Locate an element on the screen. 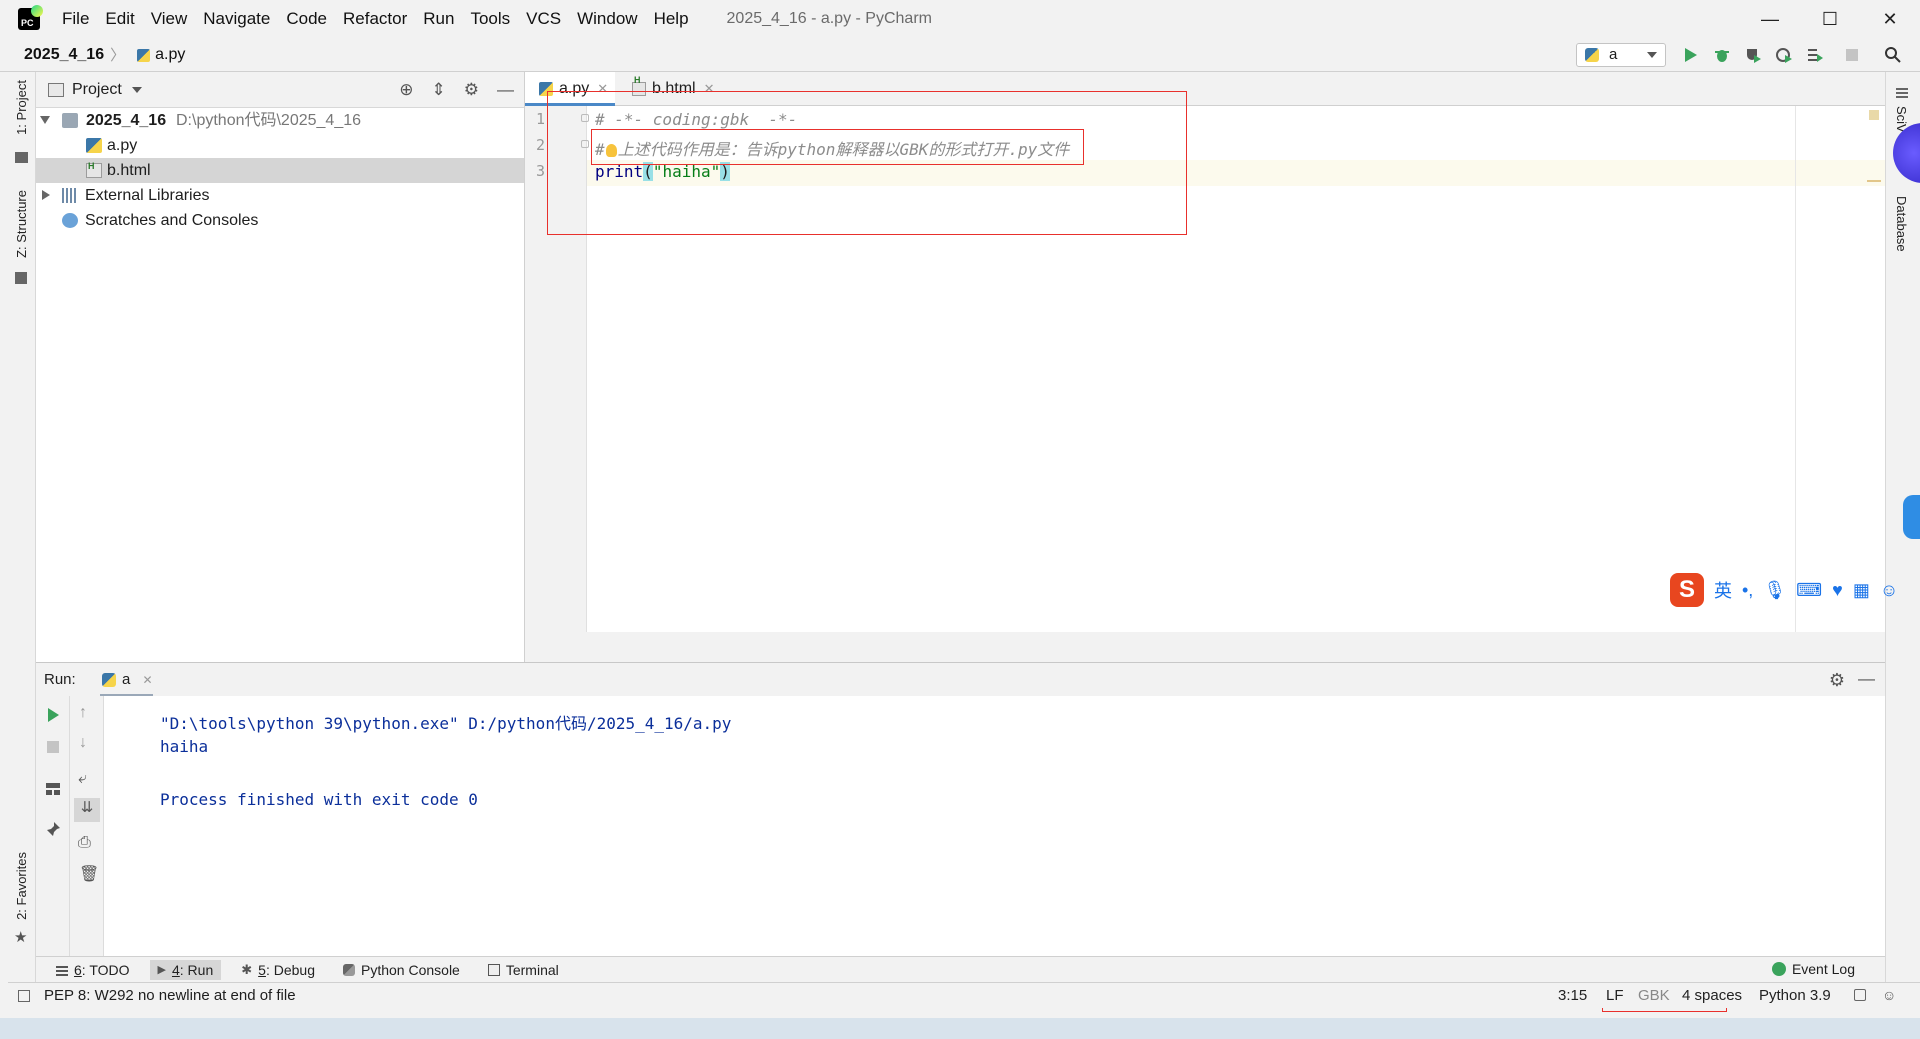 This screenshot has height=1039, width=1920. keyboard-icon: ⌨ is located at coordinates (1809, 590).